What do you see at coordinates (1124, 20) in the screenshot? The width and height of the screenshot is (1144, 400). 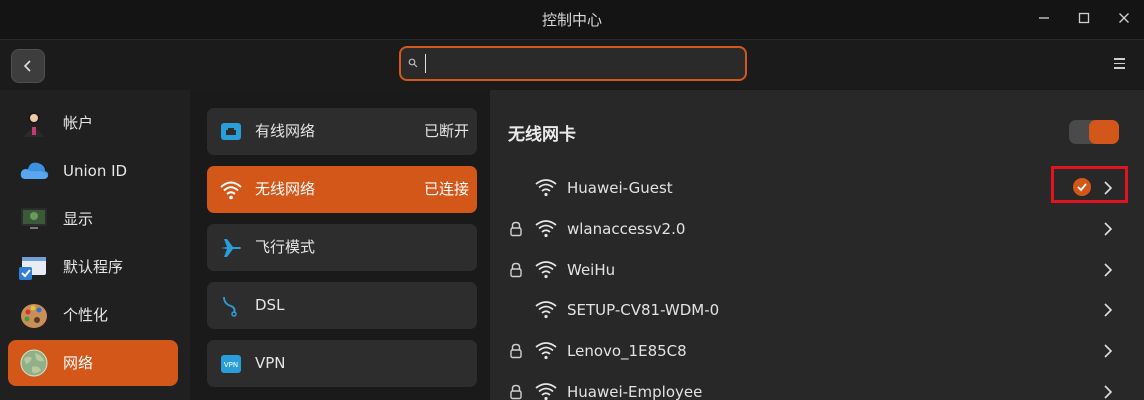 I see `close-icon` at bounding box center [1124, 20].